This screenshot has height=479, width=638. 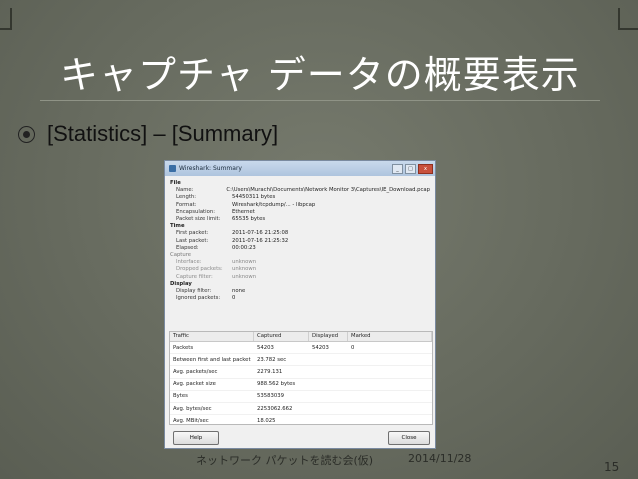 I want to click on table-cell: Avg. MBit/sec, so click(x=191, y=420).